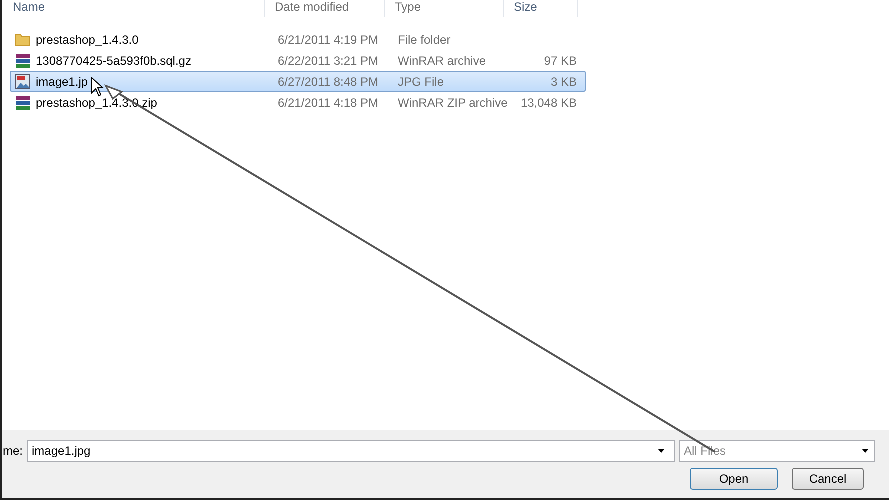 The height and width of the screenshot is (500, 889). What do you see at coordinates (328, 39) in the screenshot?
I see `date-modified: 6/21/2011 4:19 PM` at bounding box center [328, 39].